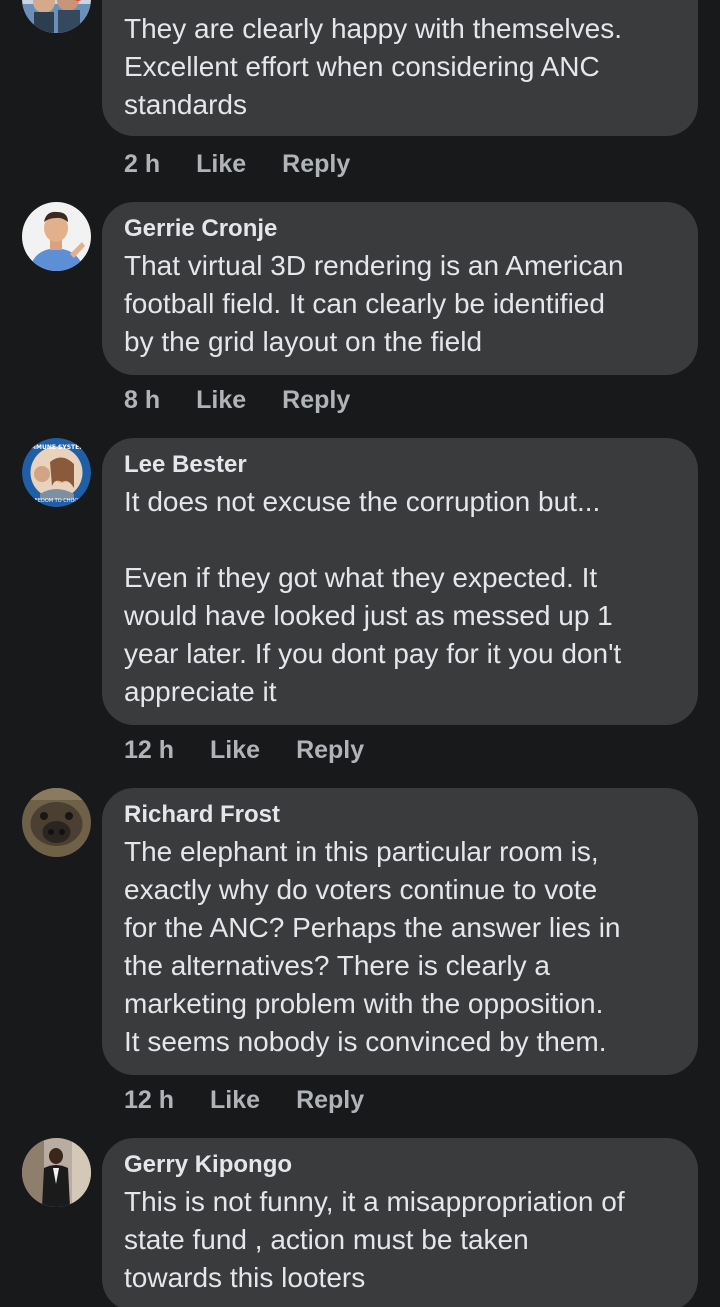  I want to click on comment-actions: 2 h Like Reply, so click(237, 164).